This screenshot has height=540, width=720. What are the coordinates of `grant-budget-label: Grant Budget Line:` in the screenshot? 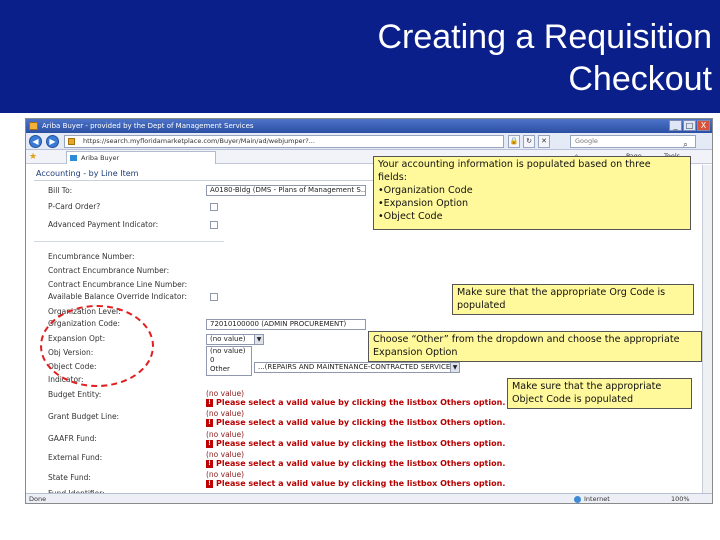 It's located at (84, 416).